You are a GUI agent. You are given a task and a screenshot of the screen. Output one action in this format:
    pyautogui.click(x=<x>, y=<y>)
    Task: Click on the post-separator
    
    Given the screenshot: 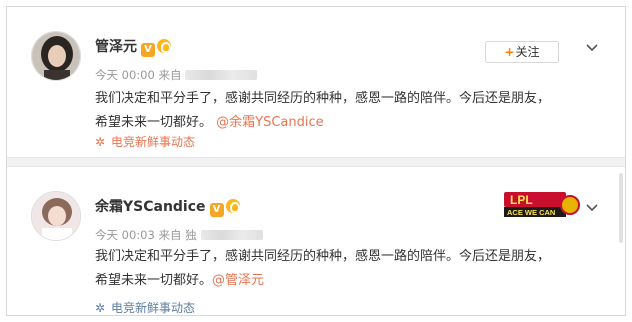 What is the action you would take?
    pyautogui.click(x=316, y=162)
    